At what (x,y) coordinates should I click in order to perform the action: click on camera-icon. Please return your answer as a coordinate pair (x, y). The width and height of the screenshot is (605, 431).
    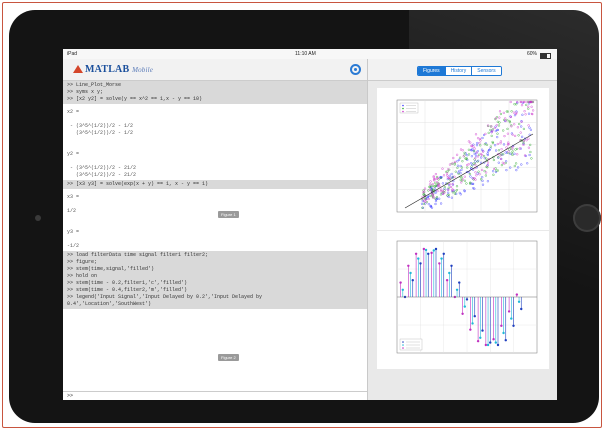
    Looking at the image, I should click on (38, 218).